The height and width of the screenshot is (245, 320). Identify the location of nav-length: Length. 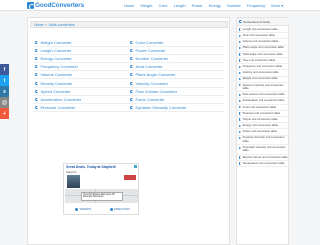
(180, 5).